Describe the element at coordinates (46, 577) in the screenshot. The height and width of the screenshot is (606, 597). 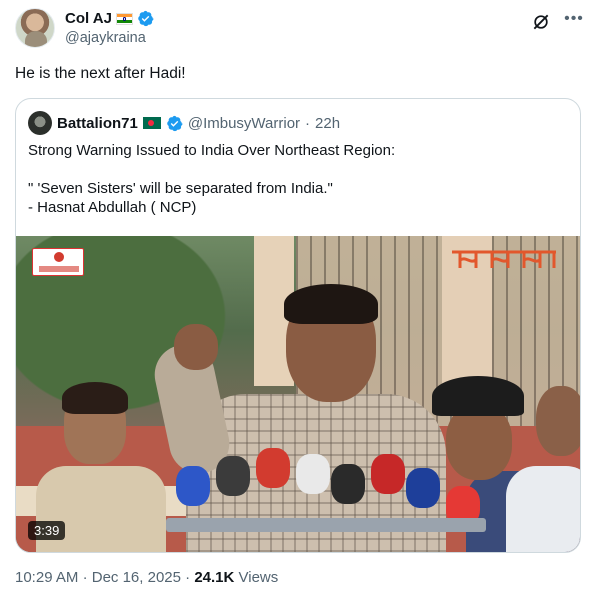
I see `post-time: 10:29 AM` at that location.